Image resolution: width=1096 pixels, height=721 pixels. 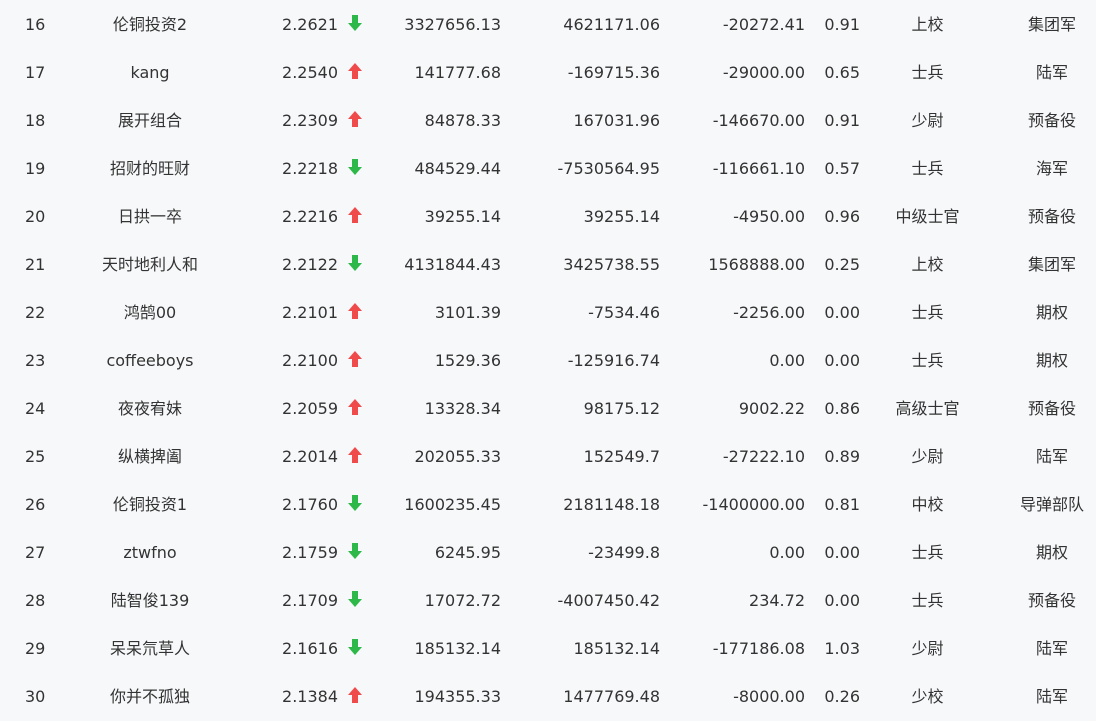 I want to click on value1-cell: 17072.72, so click(x=462, y=600).